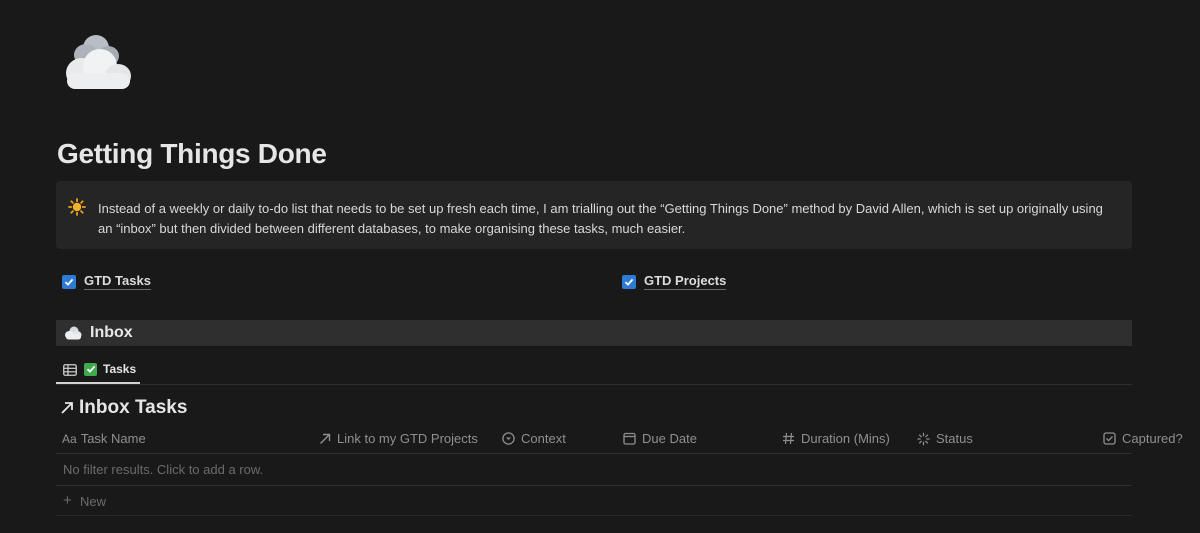  What do you see at coordinates (90, 369) in the screenshot?
I see `check-mark-icon` at bounding box center [90, 369].